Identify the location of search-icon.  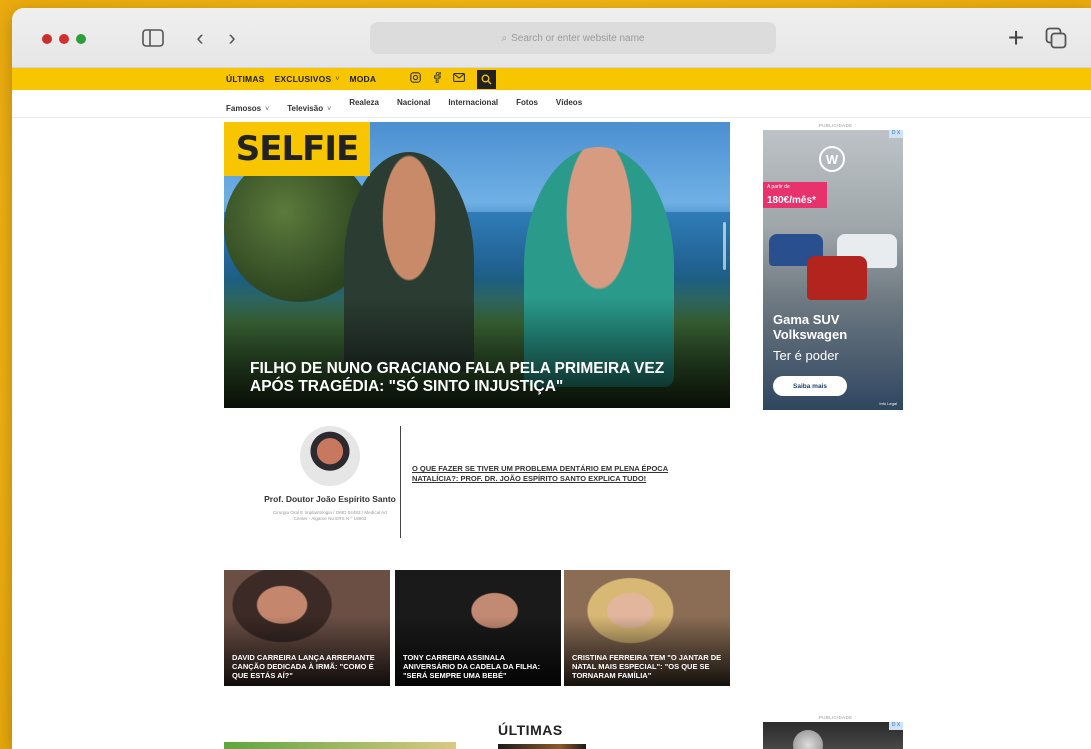
(486, 79).